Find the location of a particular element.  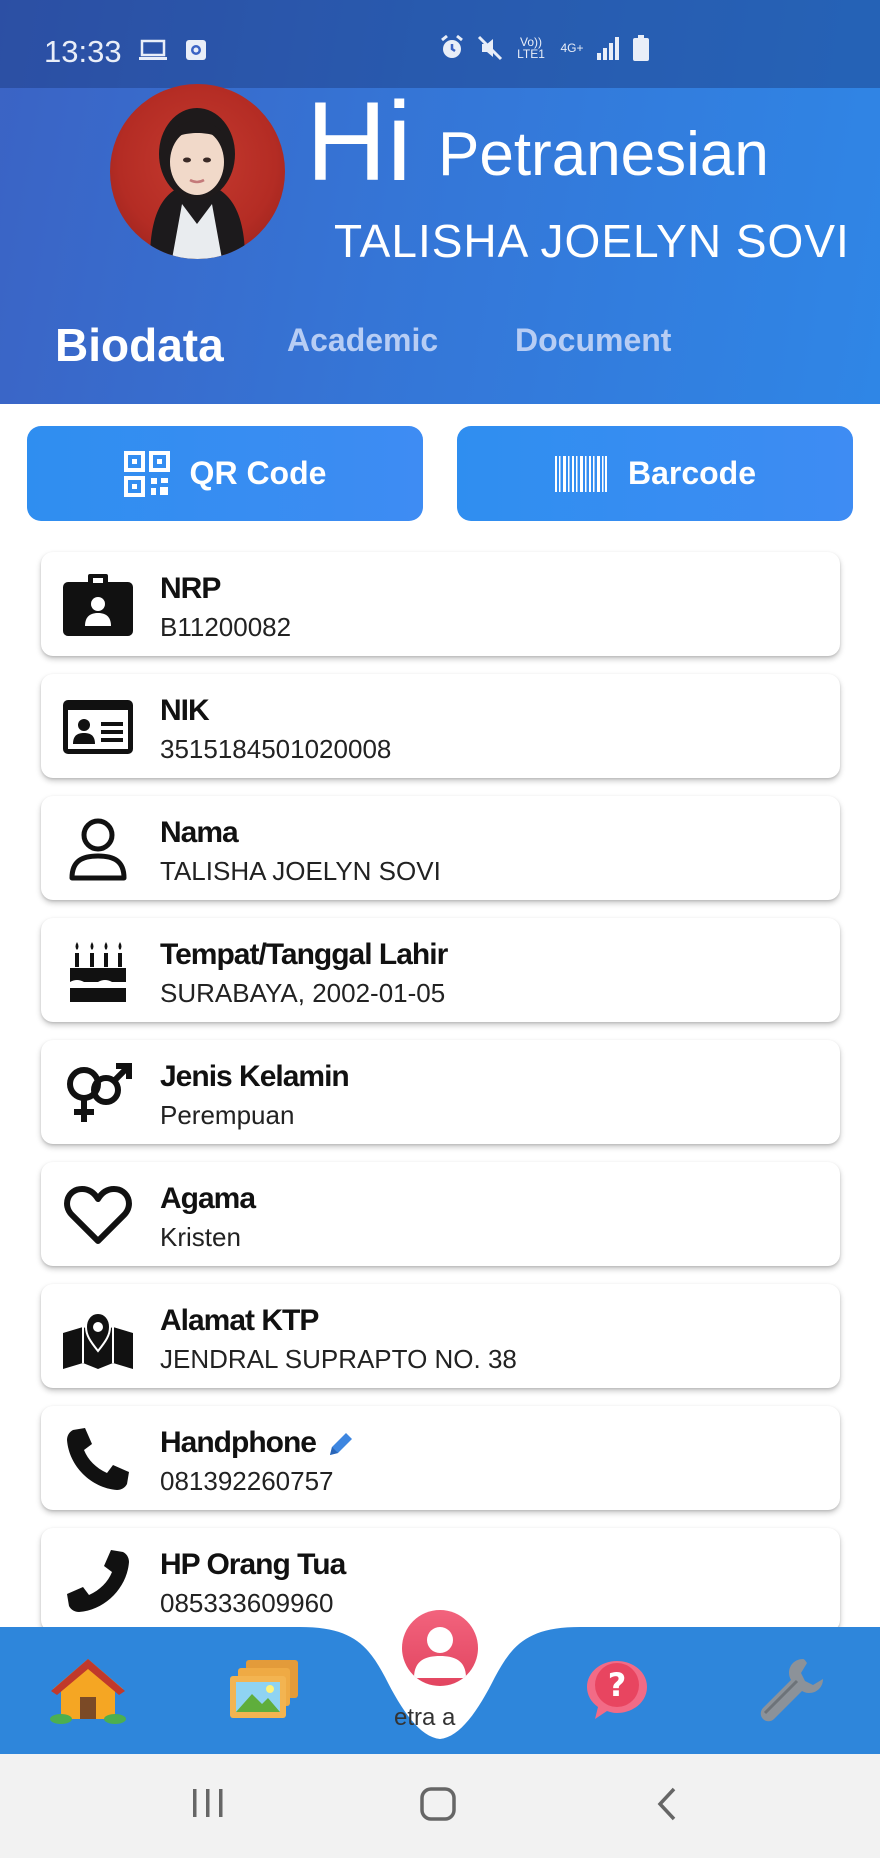

nav-settings is located at coordinates (792, 1690).